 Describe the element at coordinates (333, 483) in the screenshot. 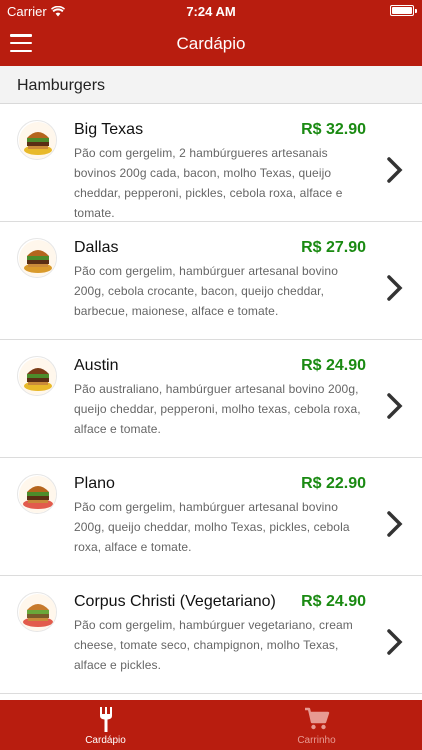

I see `item-price: R$ 22.90` at that location.